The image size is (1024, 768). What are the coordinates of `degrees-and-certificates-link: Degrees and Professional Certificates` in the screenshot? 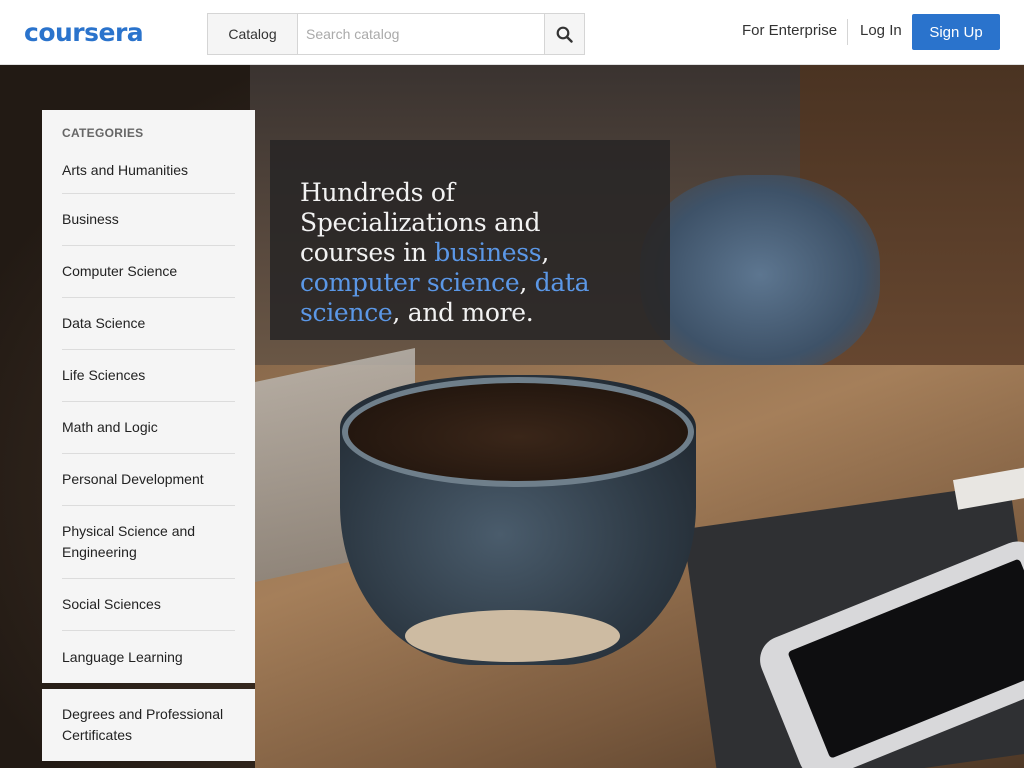 It's located at (148, 725).